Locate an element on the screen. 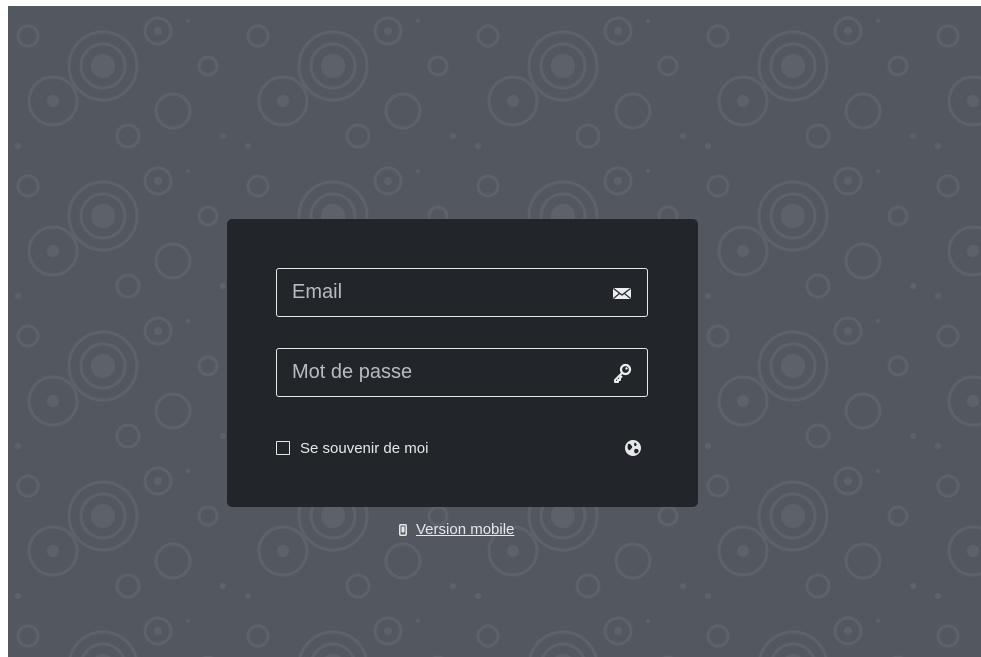 Image resolution: width=981 pixels, height=657 pixels. password-field is located at coordinates (462, 372).